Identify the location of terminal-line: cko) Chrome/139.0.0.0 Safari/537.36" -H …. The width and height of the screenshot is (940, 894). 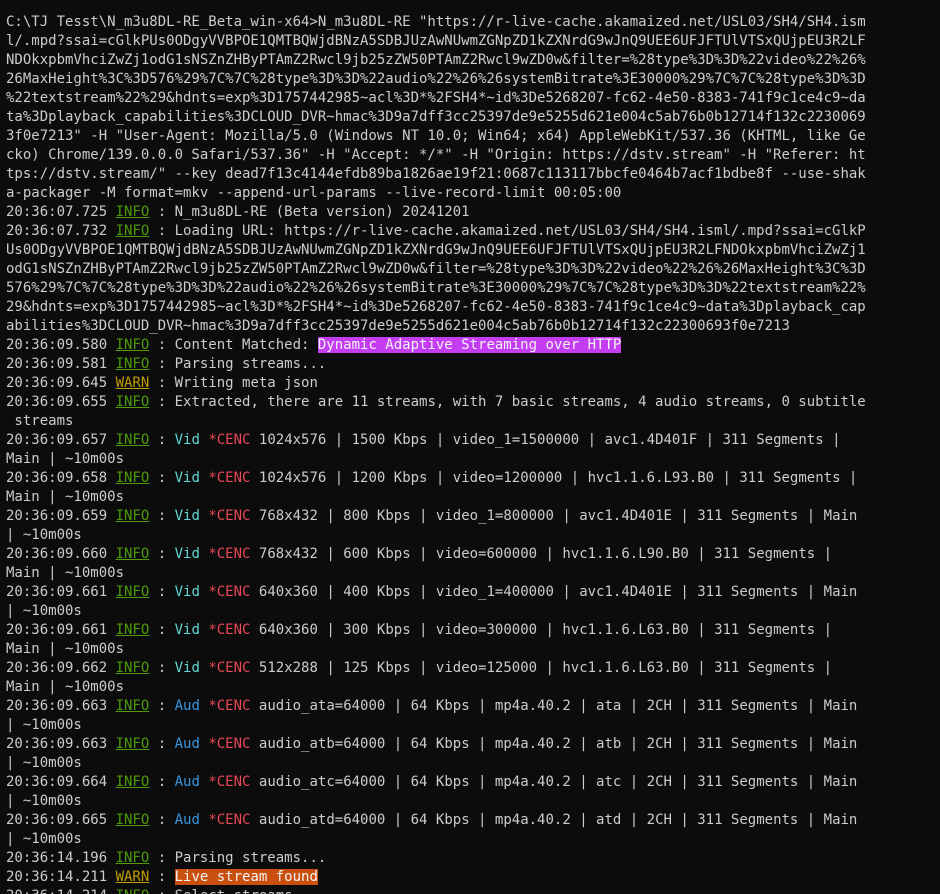
(473, 155).